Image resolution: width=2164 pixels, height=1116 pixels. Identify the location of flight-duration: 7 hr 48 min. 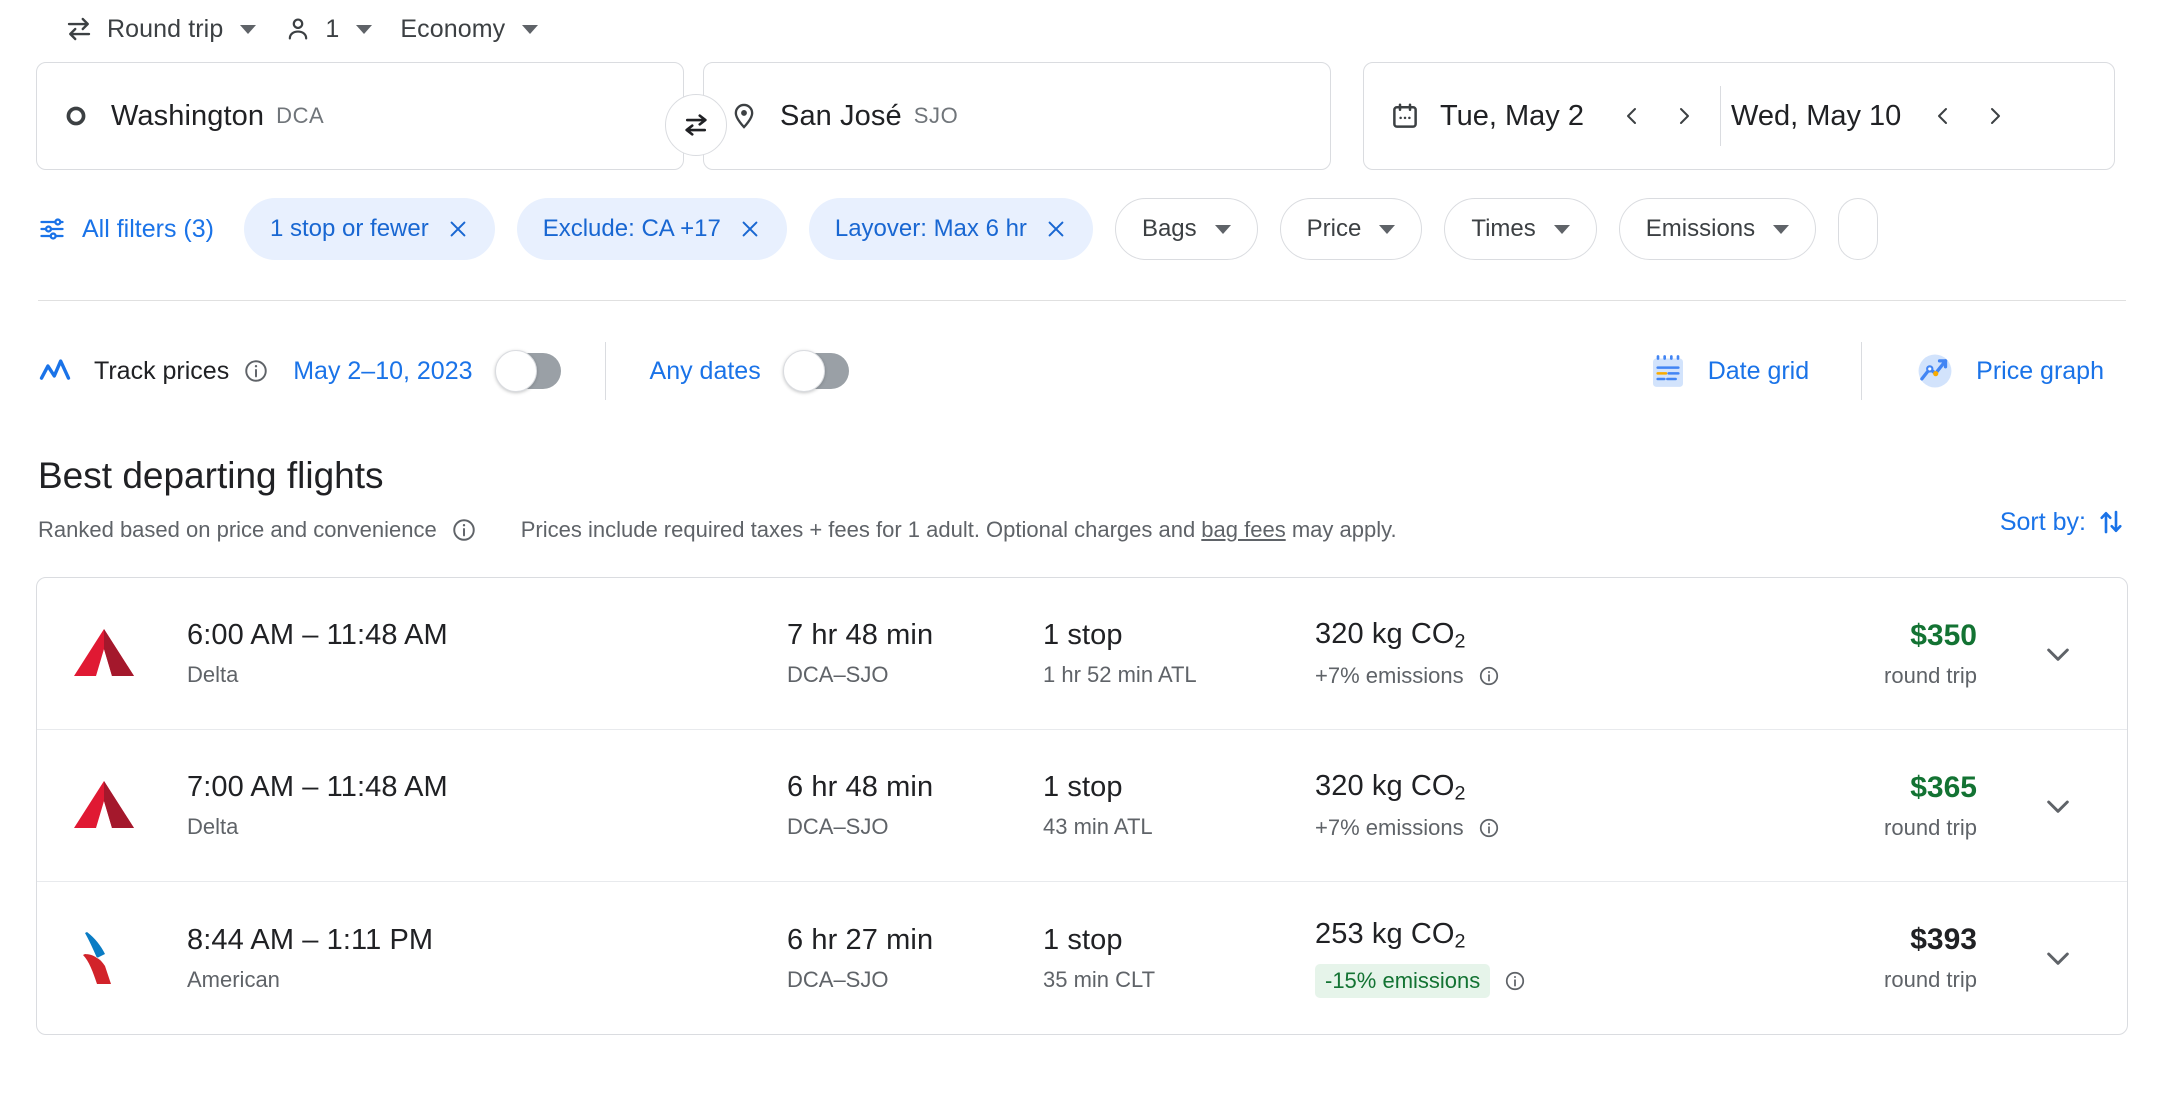
(860, 635).